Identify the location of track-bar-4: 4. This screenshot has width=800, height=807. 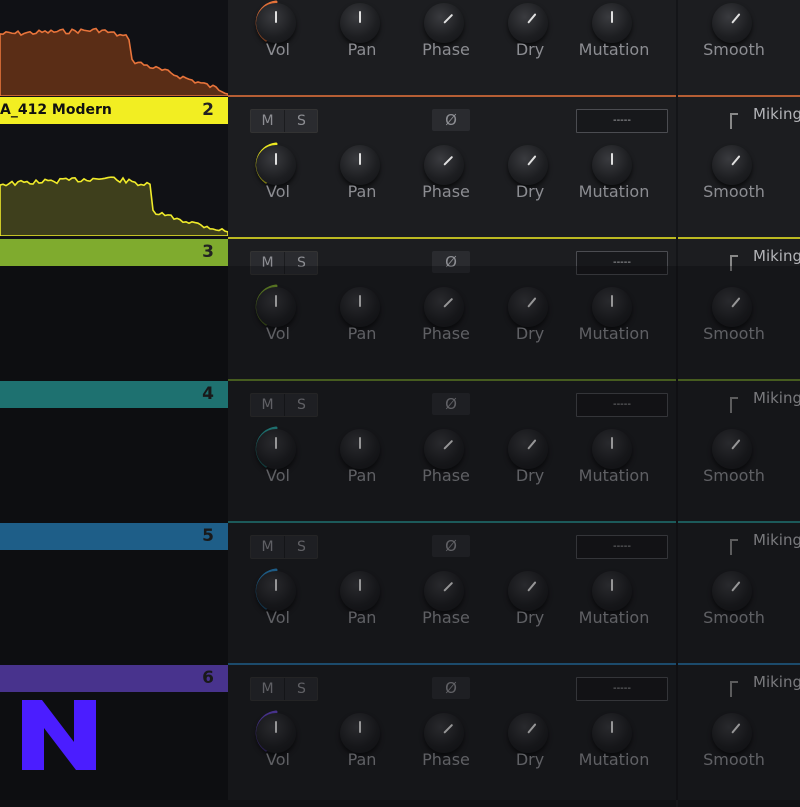
(114, 394).